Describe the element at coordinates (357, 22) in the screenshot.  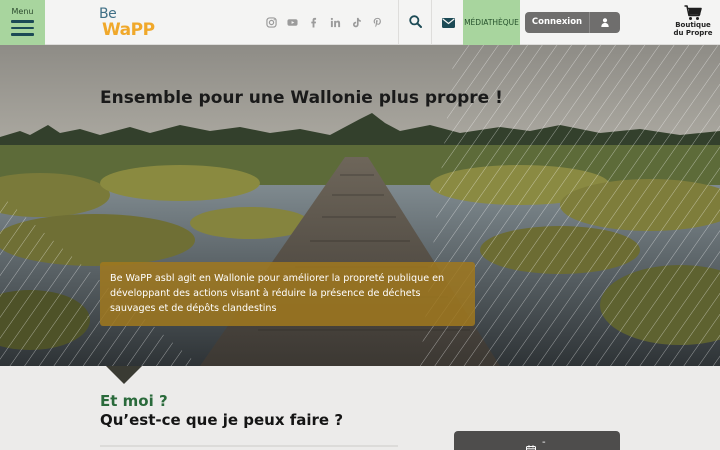
I see `tiktok-icon` at that location.